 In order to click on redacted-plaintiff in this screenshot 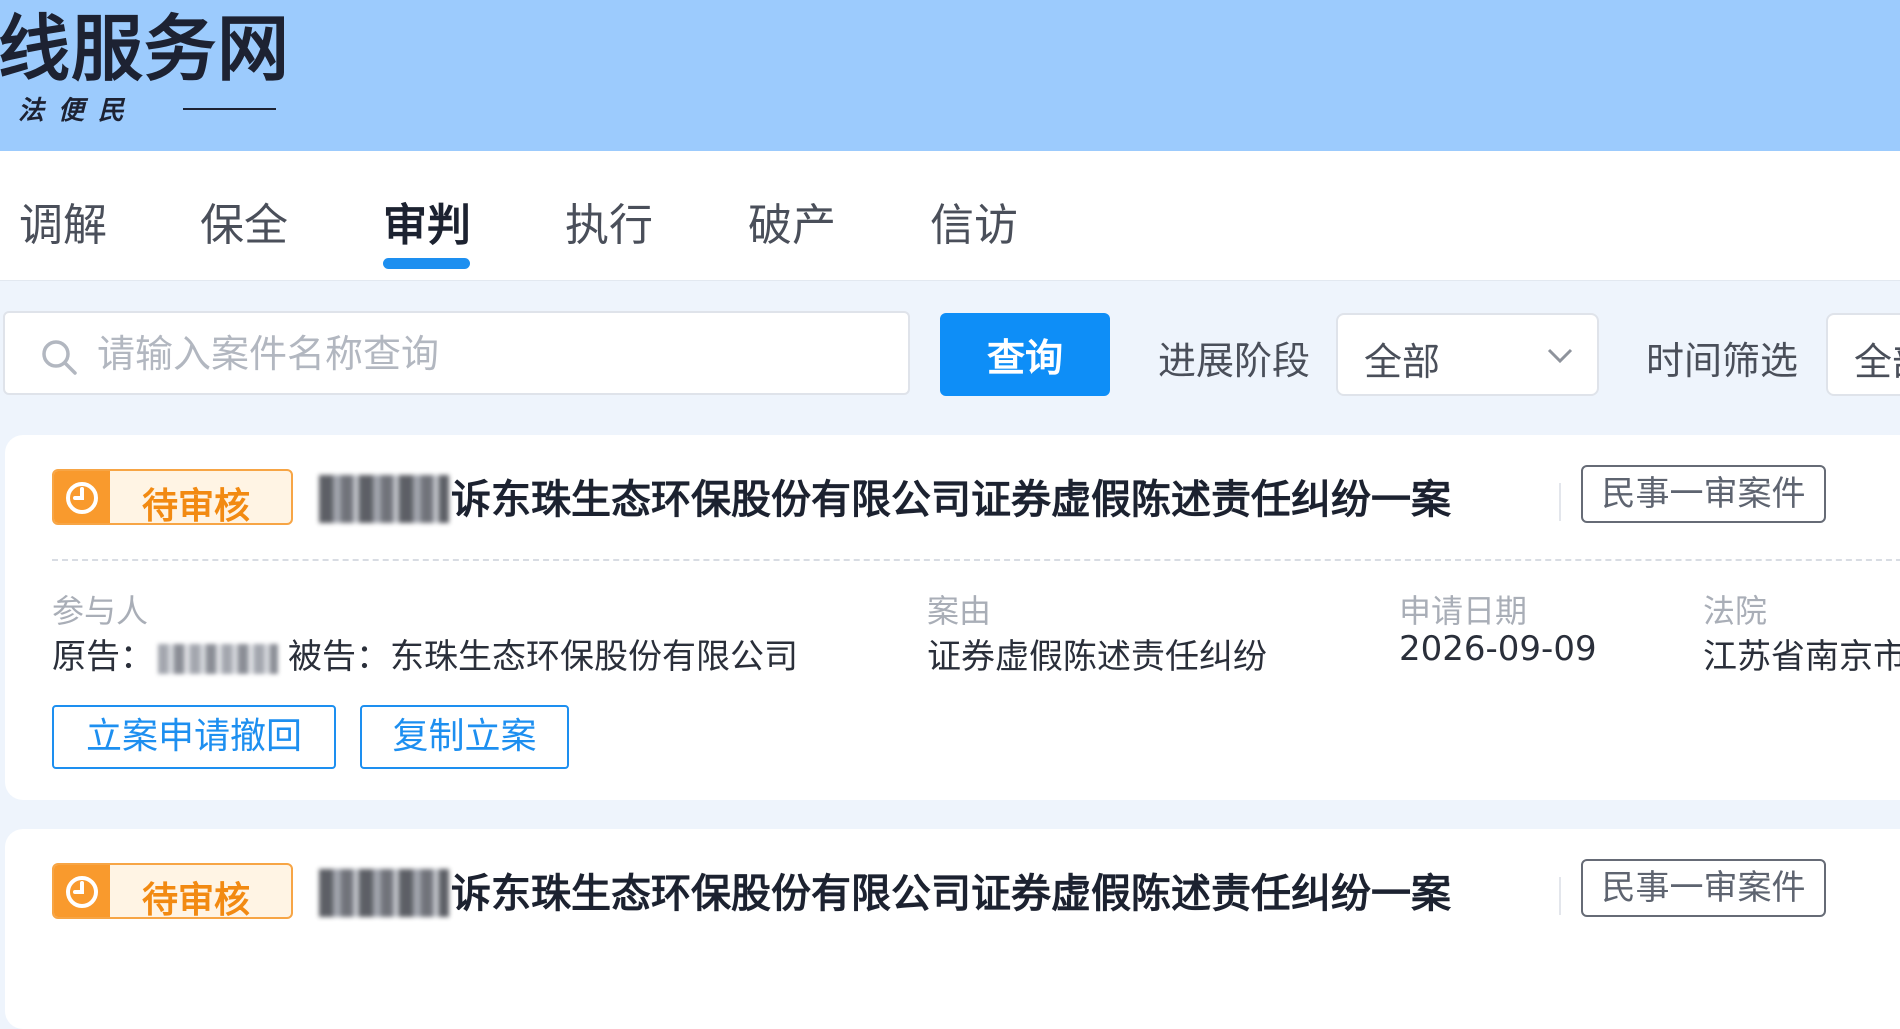, I will do `click(218, 658)`.